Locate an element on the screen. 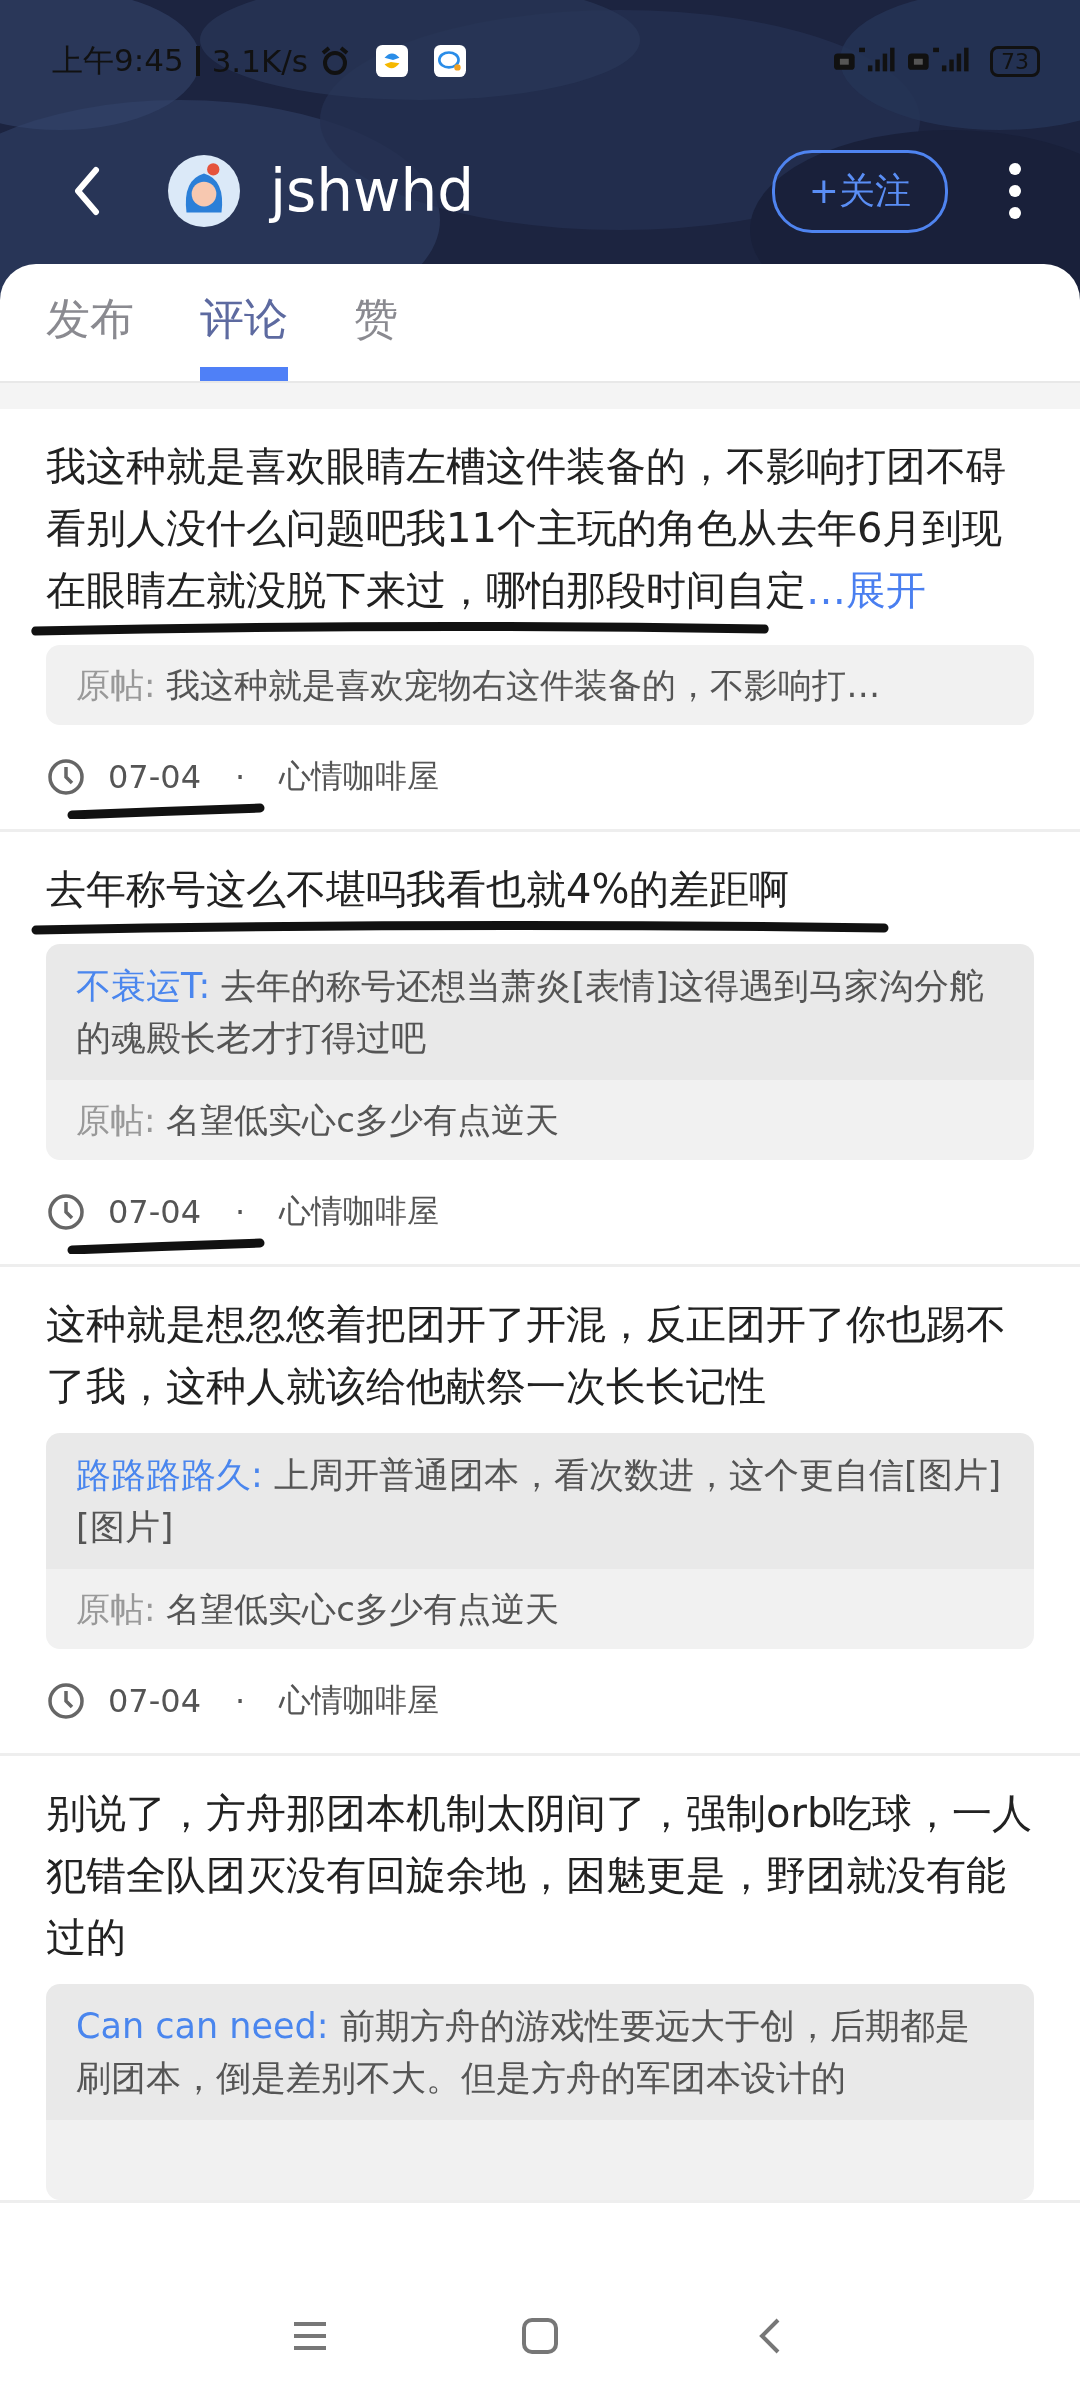 The height and width of the screenshot is (2400, 1080). comment-text: 去年称号这么不堪吗我看也就4%的差距啊 is located at coordinates (418, 889).